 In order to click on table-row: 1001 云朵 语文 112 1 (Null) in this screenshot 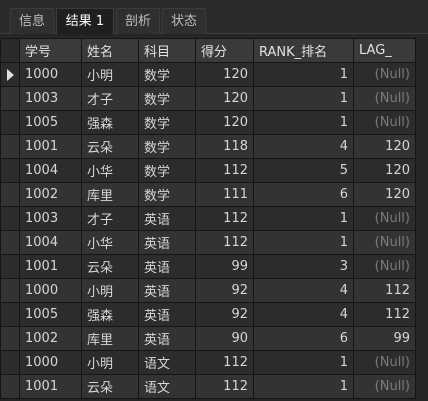, I will do `click(208, 386)`.